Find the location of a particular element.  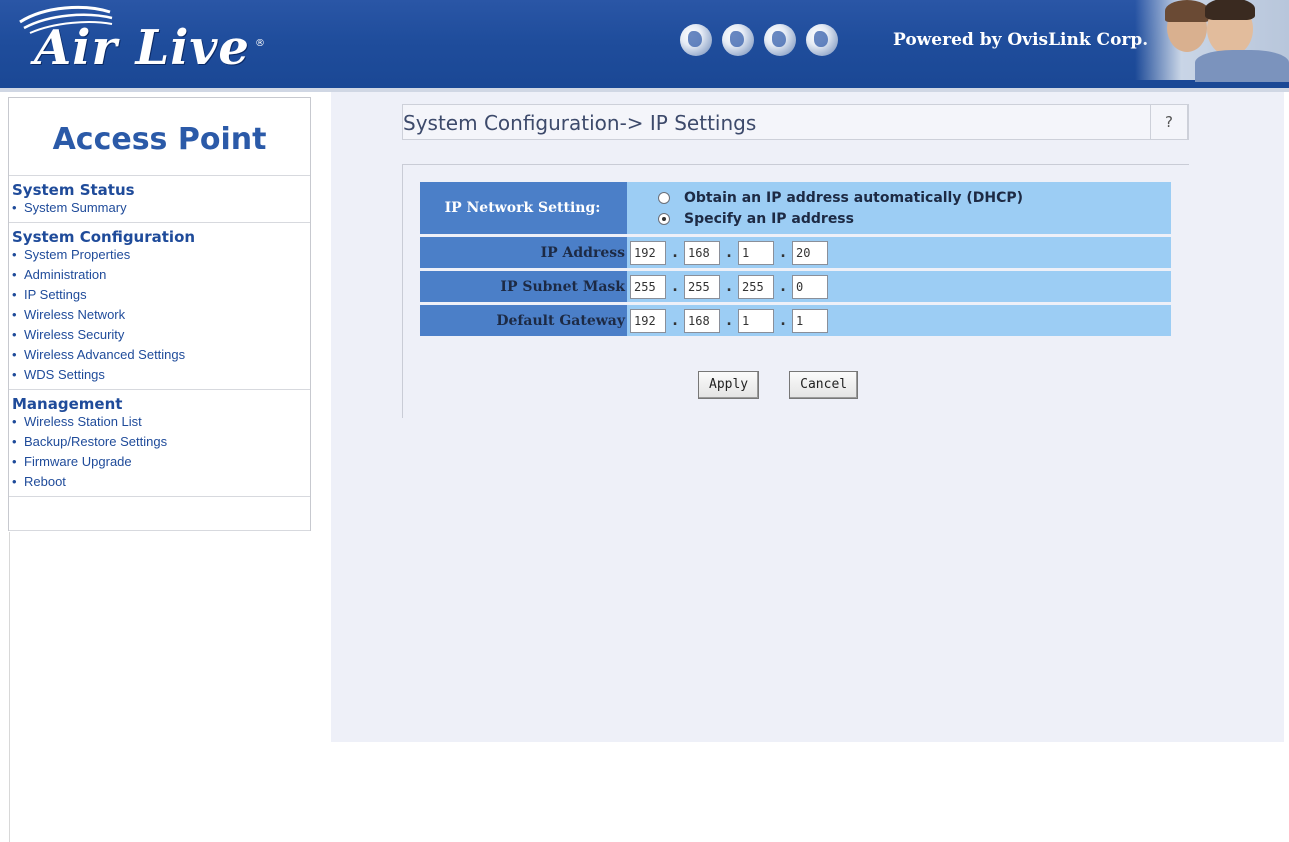

sidebar-item-ip-settings: • IP Settings is located at coordinates (159, 295).